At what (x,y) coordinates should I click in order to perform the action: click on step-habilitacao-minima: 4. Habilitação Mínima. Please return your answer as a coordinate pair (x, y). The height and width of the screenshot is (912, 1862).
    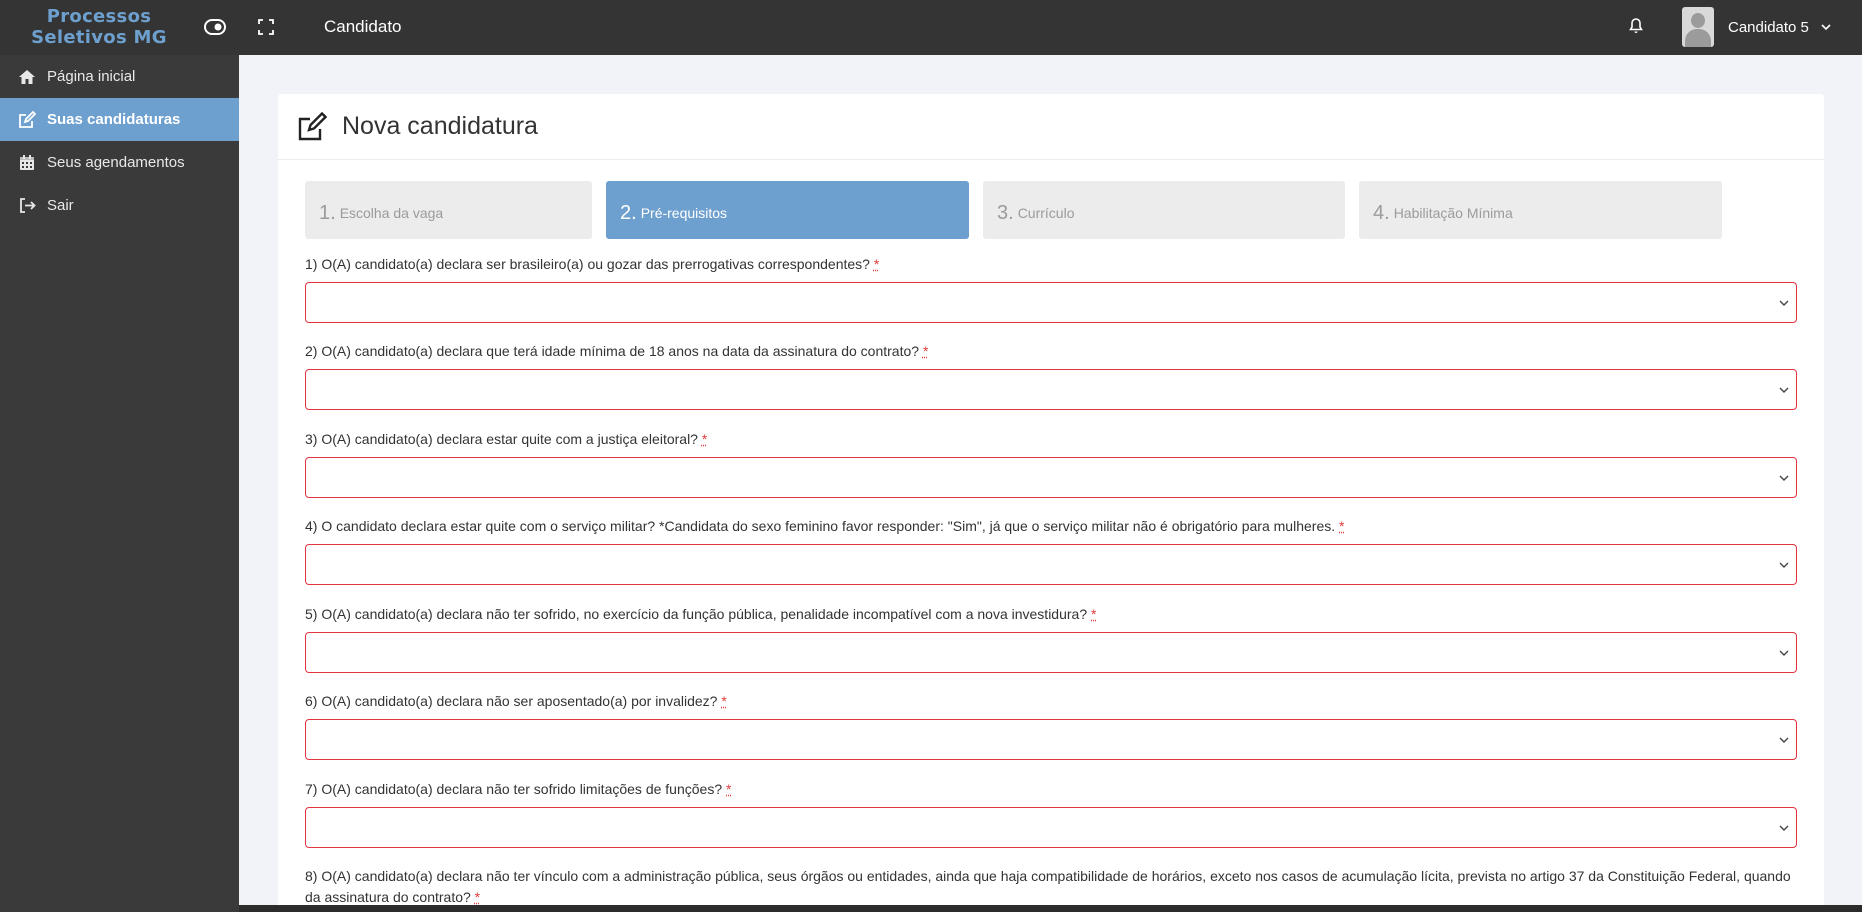
    Looking at the image, I should click on (1540, 210).